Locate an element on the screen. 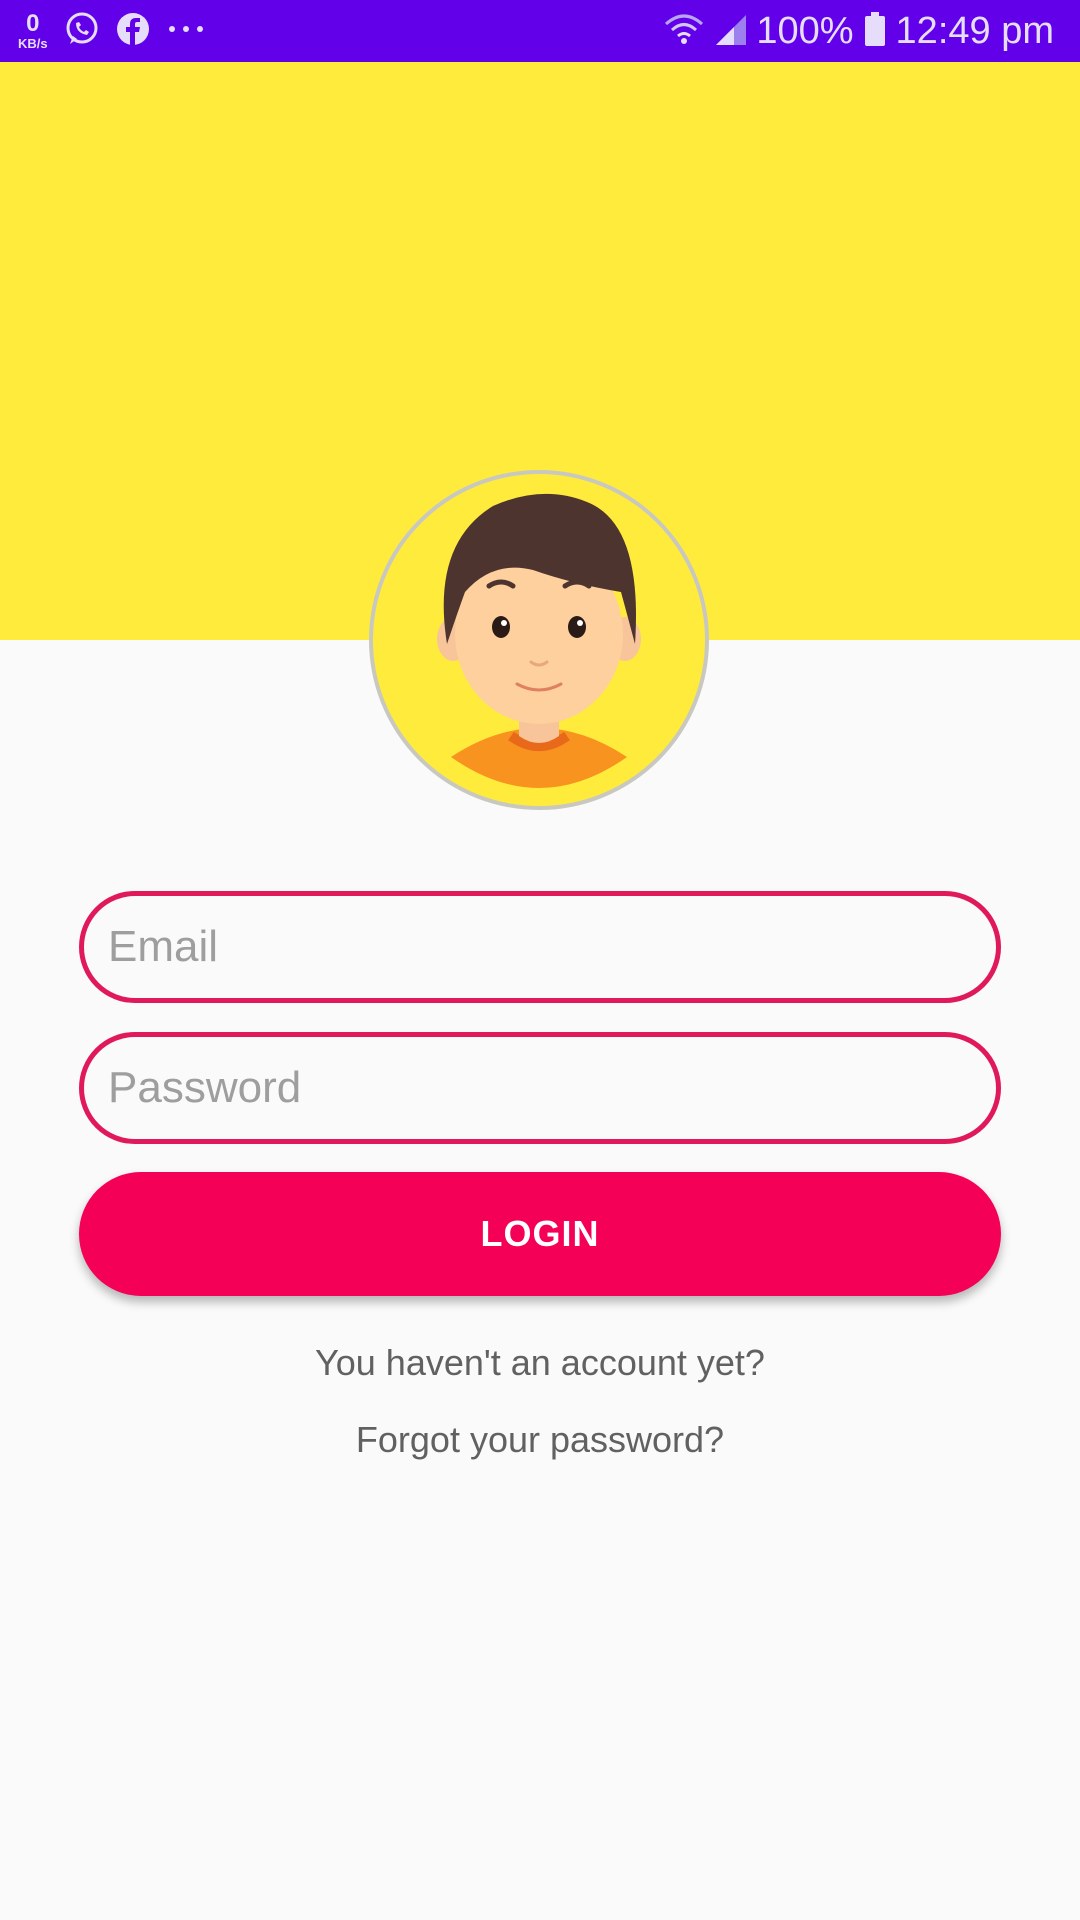  more-notifications-icon is located at coordinates (186, 31).